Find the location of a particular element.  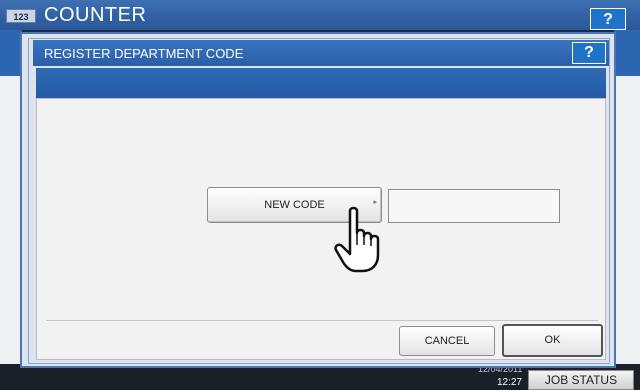

counter-right-strip is located at coordinates (627, 53).